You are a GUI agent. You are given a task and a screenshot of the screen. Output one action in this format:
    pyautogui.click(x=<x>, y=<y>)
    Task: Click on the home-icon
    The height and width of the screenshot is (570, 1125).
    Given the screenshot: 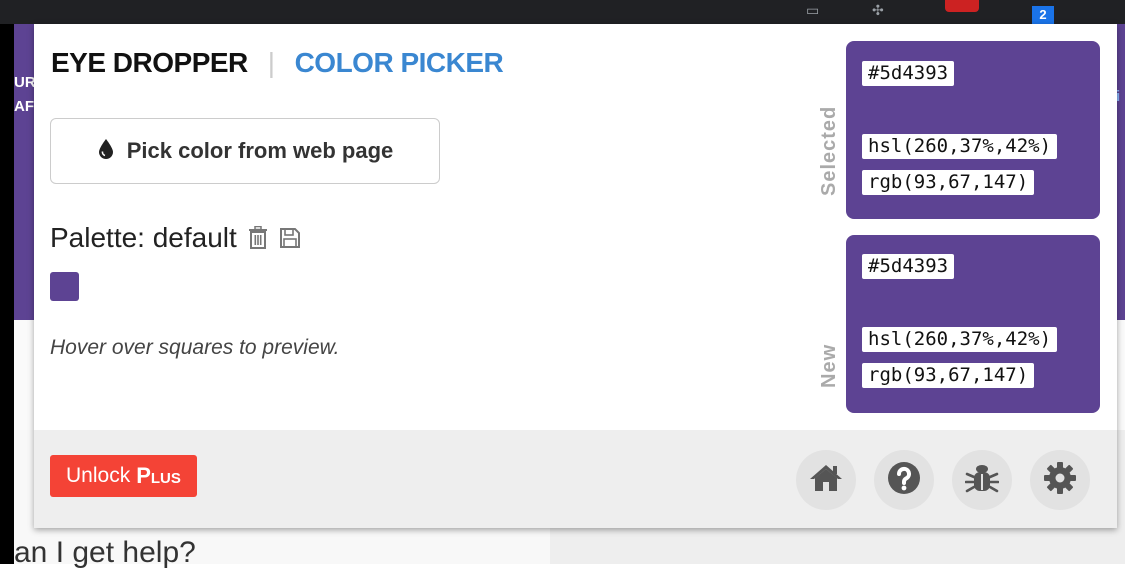 What is the action you would take?
    pyautogui.click(x=826, y=480)
    